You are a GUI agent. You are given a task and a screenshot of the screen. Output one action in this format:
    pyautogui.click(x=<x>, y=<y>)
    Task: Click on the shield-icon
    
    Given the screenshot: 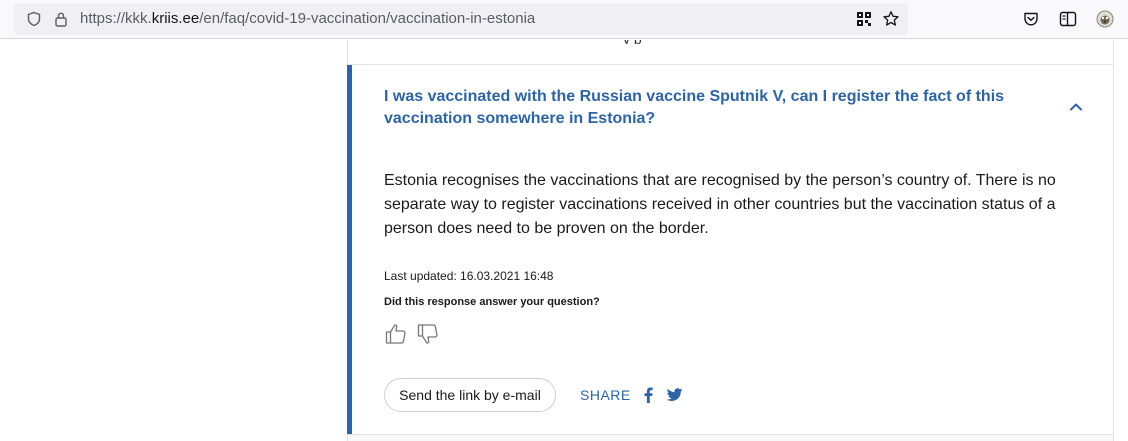 What is the action you would take?
    pyautogui.click(x=34, y=21)
    